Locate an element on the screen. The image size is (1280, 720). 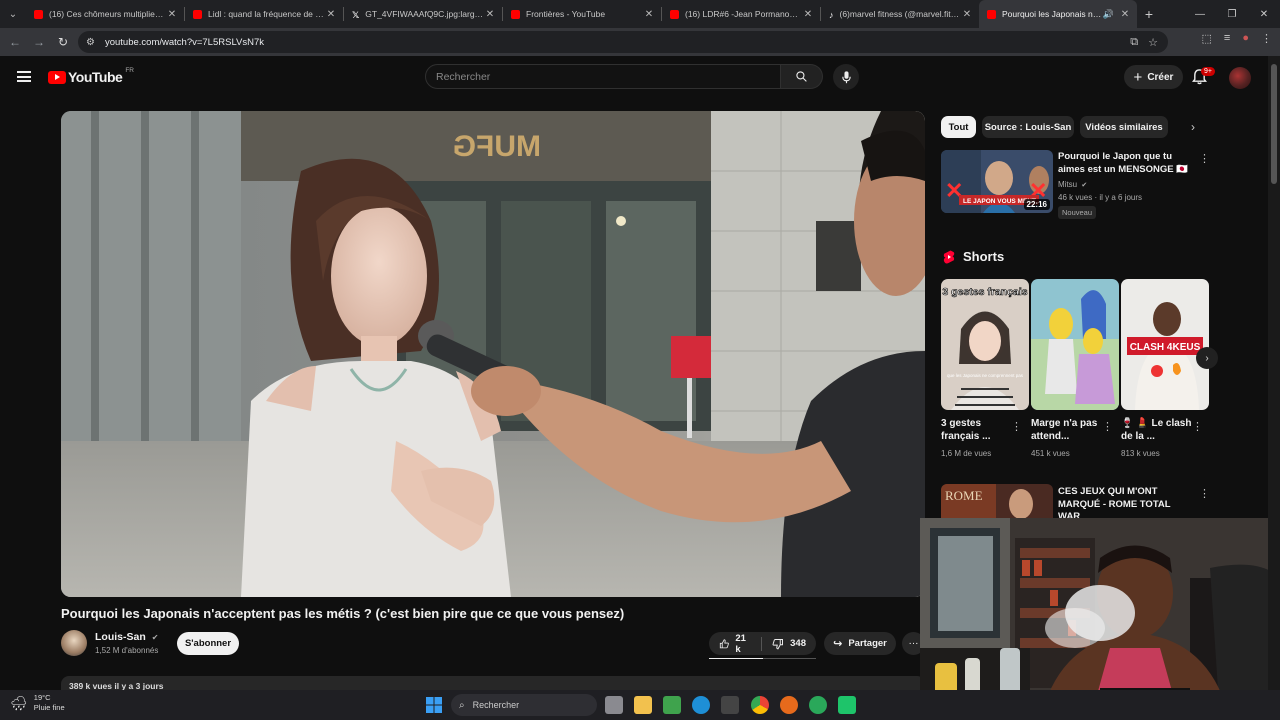
file-explorer-icon is located at coordinates (643, 705).